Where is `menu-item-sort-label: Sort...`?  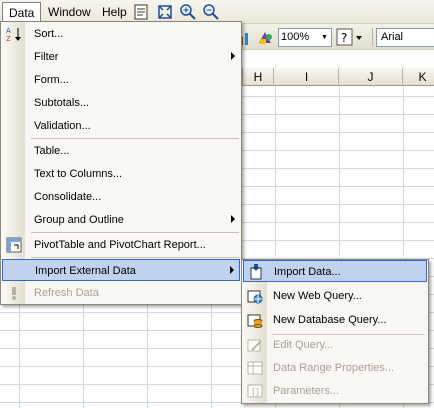 menu-item-sort-label: Sort... is located at coordinates (49, 34).